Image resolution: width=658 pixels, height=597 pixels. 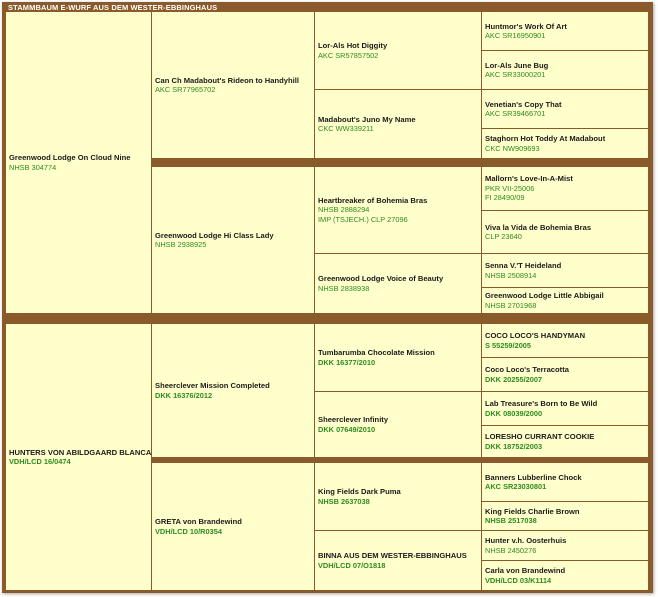 I want to click on pedigree-cell-sssd: Lor-Als June Bug AKC SR33000201, so click(x=565, y=70).